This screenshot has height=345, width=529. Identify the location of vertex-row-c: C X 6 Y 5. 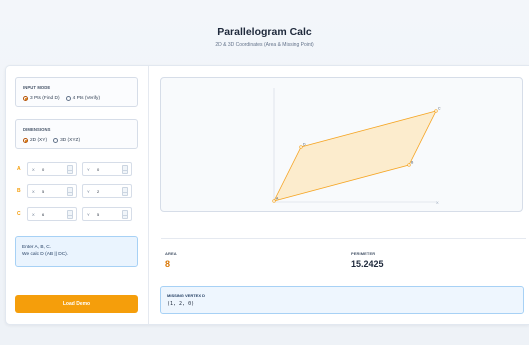
(76, 214).